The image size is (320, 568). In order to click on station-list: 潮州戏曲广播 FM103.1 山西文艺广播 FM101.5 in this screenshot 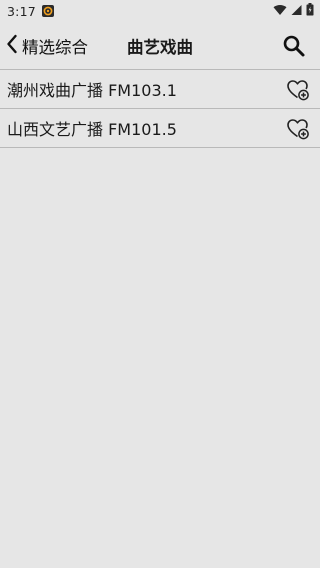, I will do `click(160, 109)`.